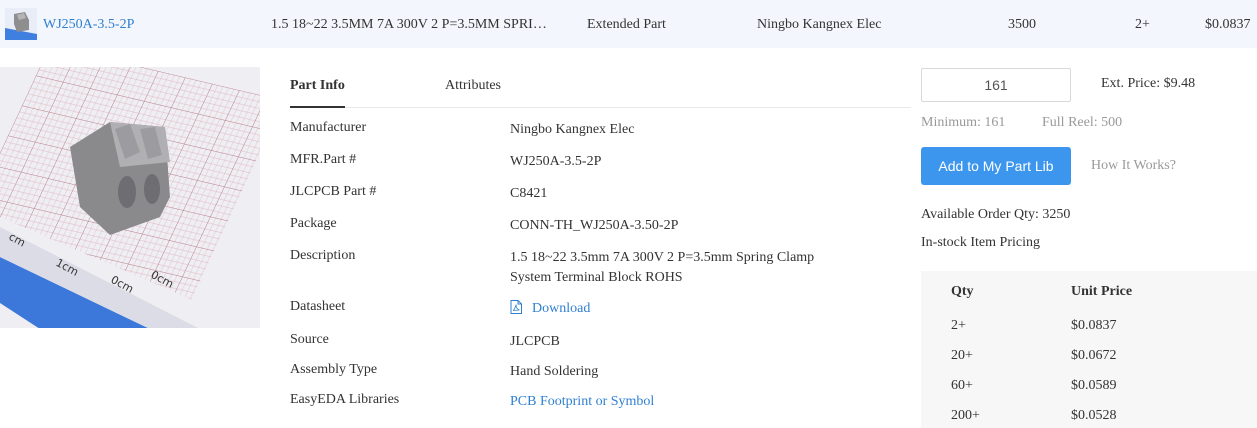 This screenshot has width=1257, height=428. What do you see at coordinates (1148, 83) in the screenshot?
I see `ext-price: Ext. Price: $9.48` at bounding box center [1148, 83].